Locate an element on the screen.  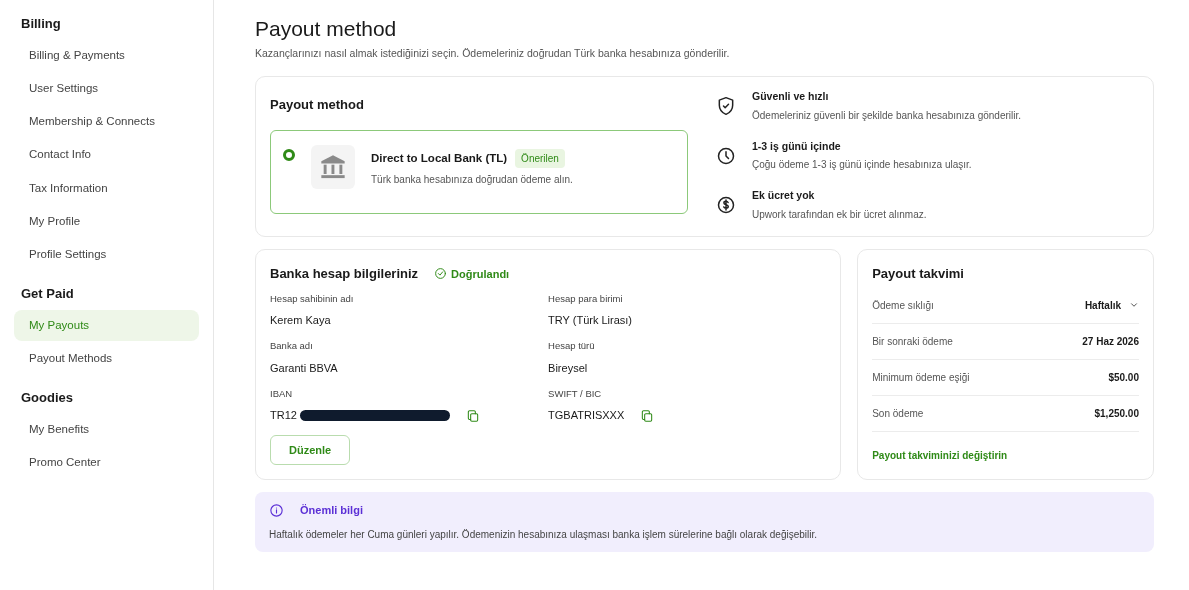
schedule-value: $1,250.00 is located at coordinates (1116, 413).